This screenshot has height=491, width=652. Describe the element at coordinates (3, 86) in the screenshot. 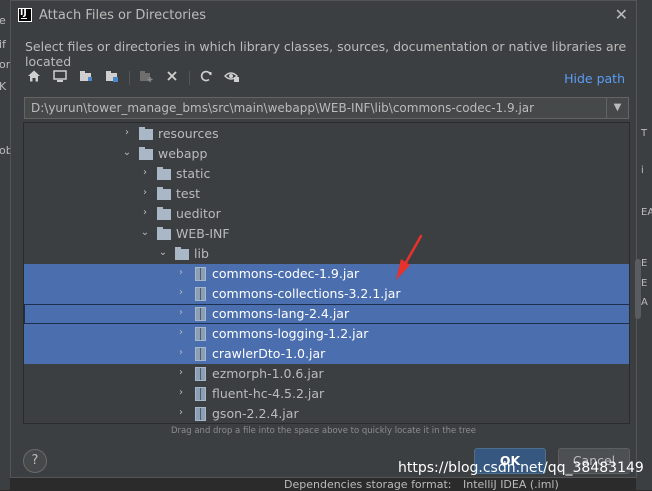

I see `background-left-letter: K` at that location.